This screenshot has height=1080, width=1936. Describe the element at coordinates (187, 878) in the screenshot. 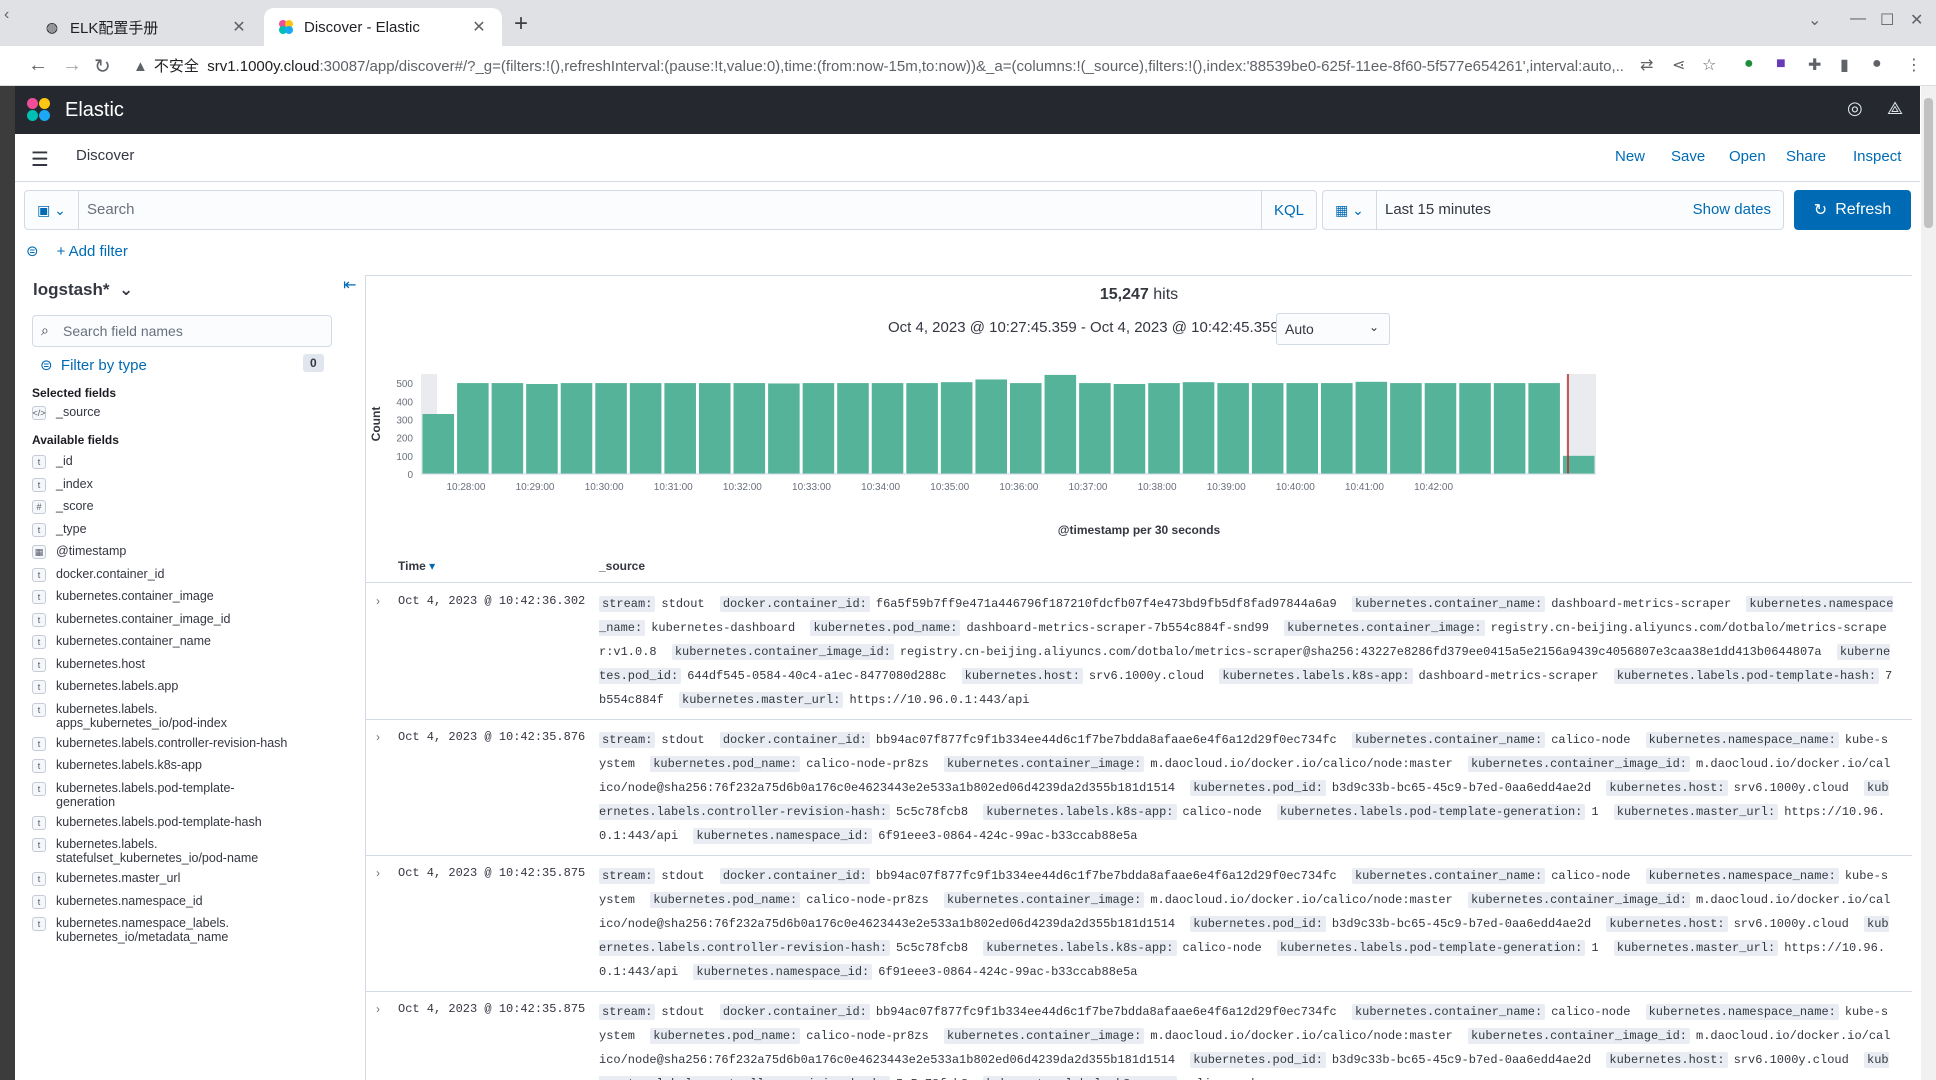

I see `field-item: t kubernetes.master_url` at that location.